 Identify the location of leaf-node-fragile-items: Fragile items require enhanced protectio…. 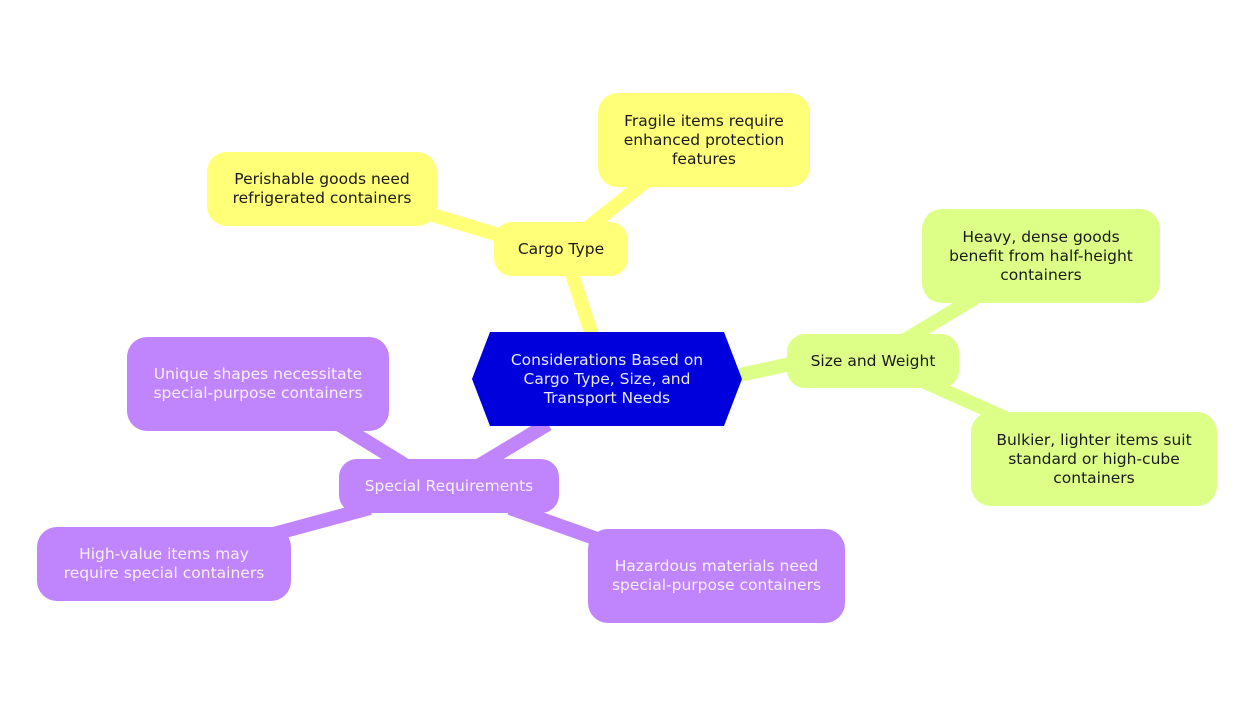
(704, 140).